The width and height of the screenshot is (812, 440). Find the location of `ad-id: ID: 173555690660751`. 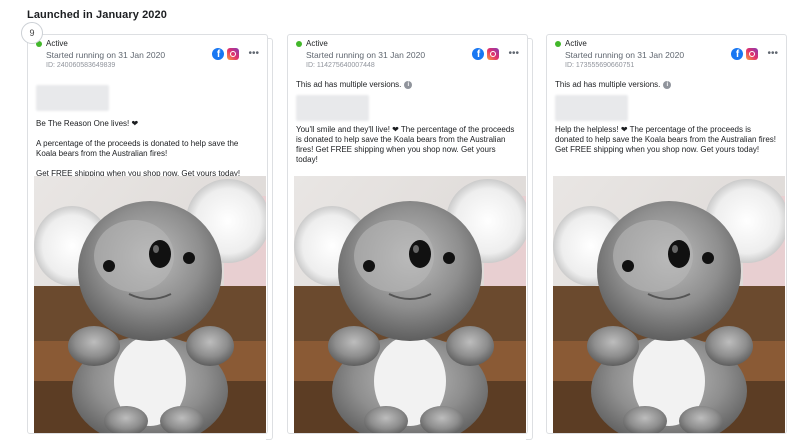

ad-id: ID: 173555690660751 is located at coordinates (600, 65).